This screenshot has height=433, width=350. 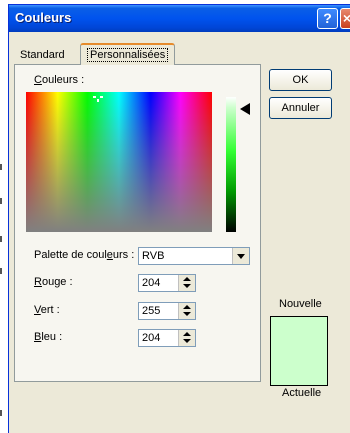 I want to click on green-value: 255, so click(x=151, y=311).